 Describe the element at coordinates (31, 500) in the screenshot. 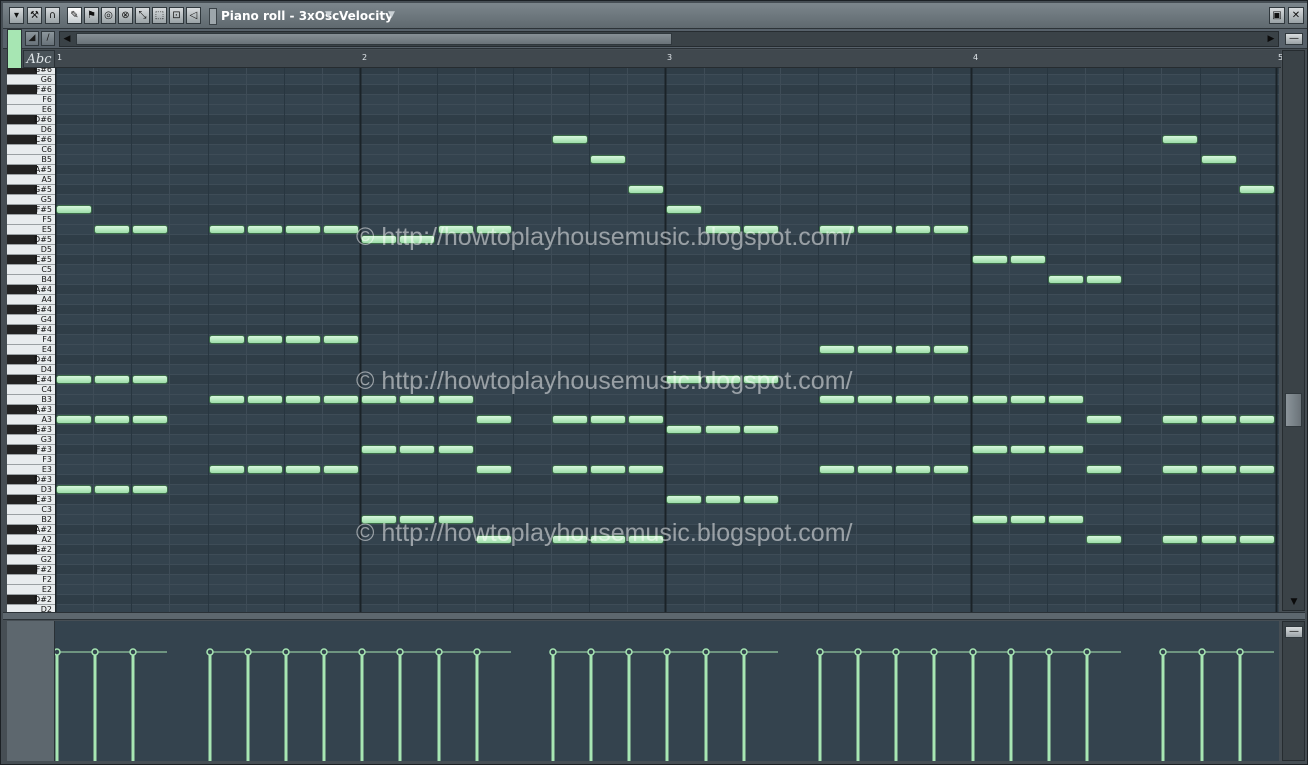

I see `piano-key: C#3` at that location.